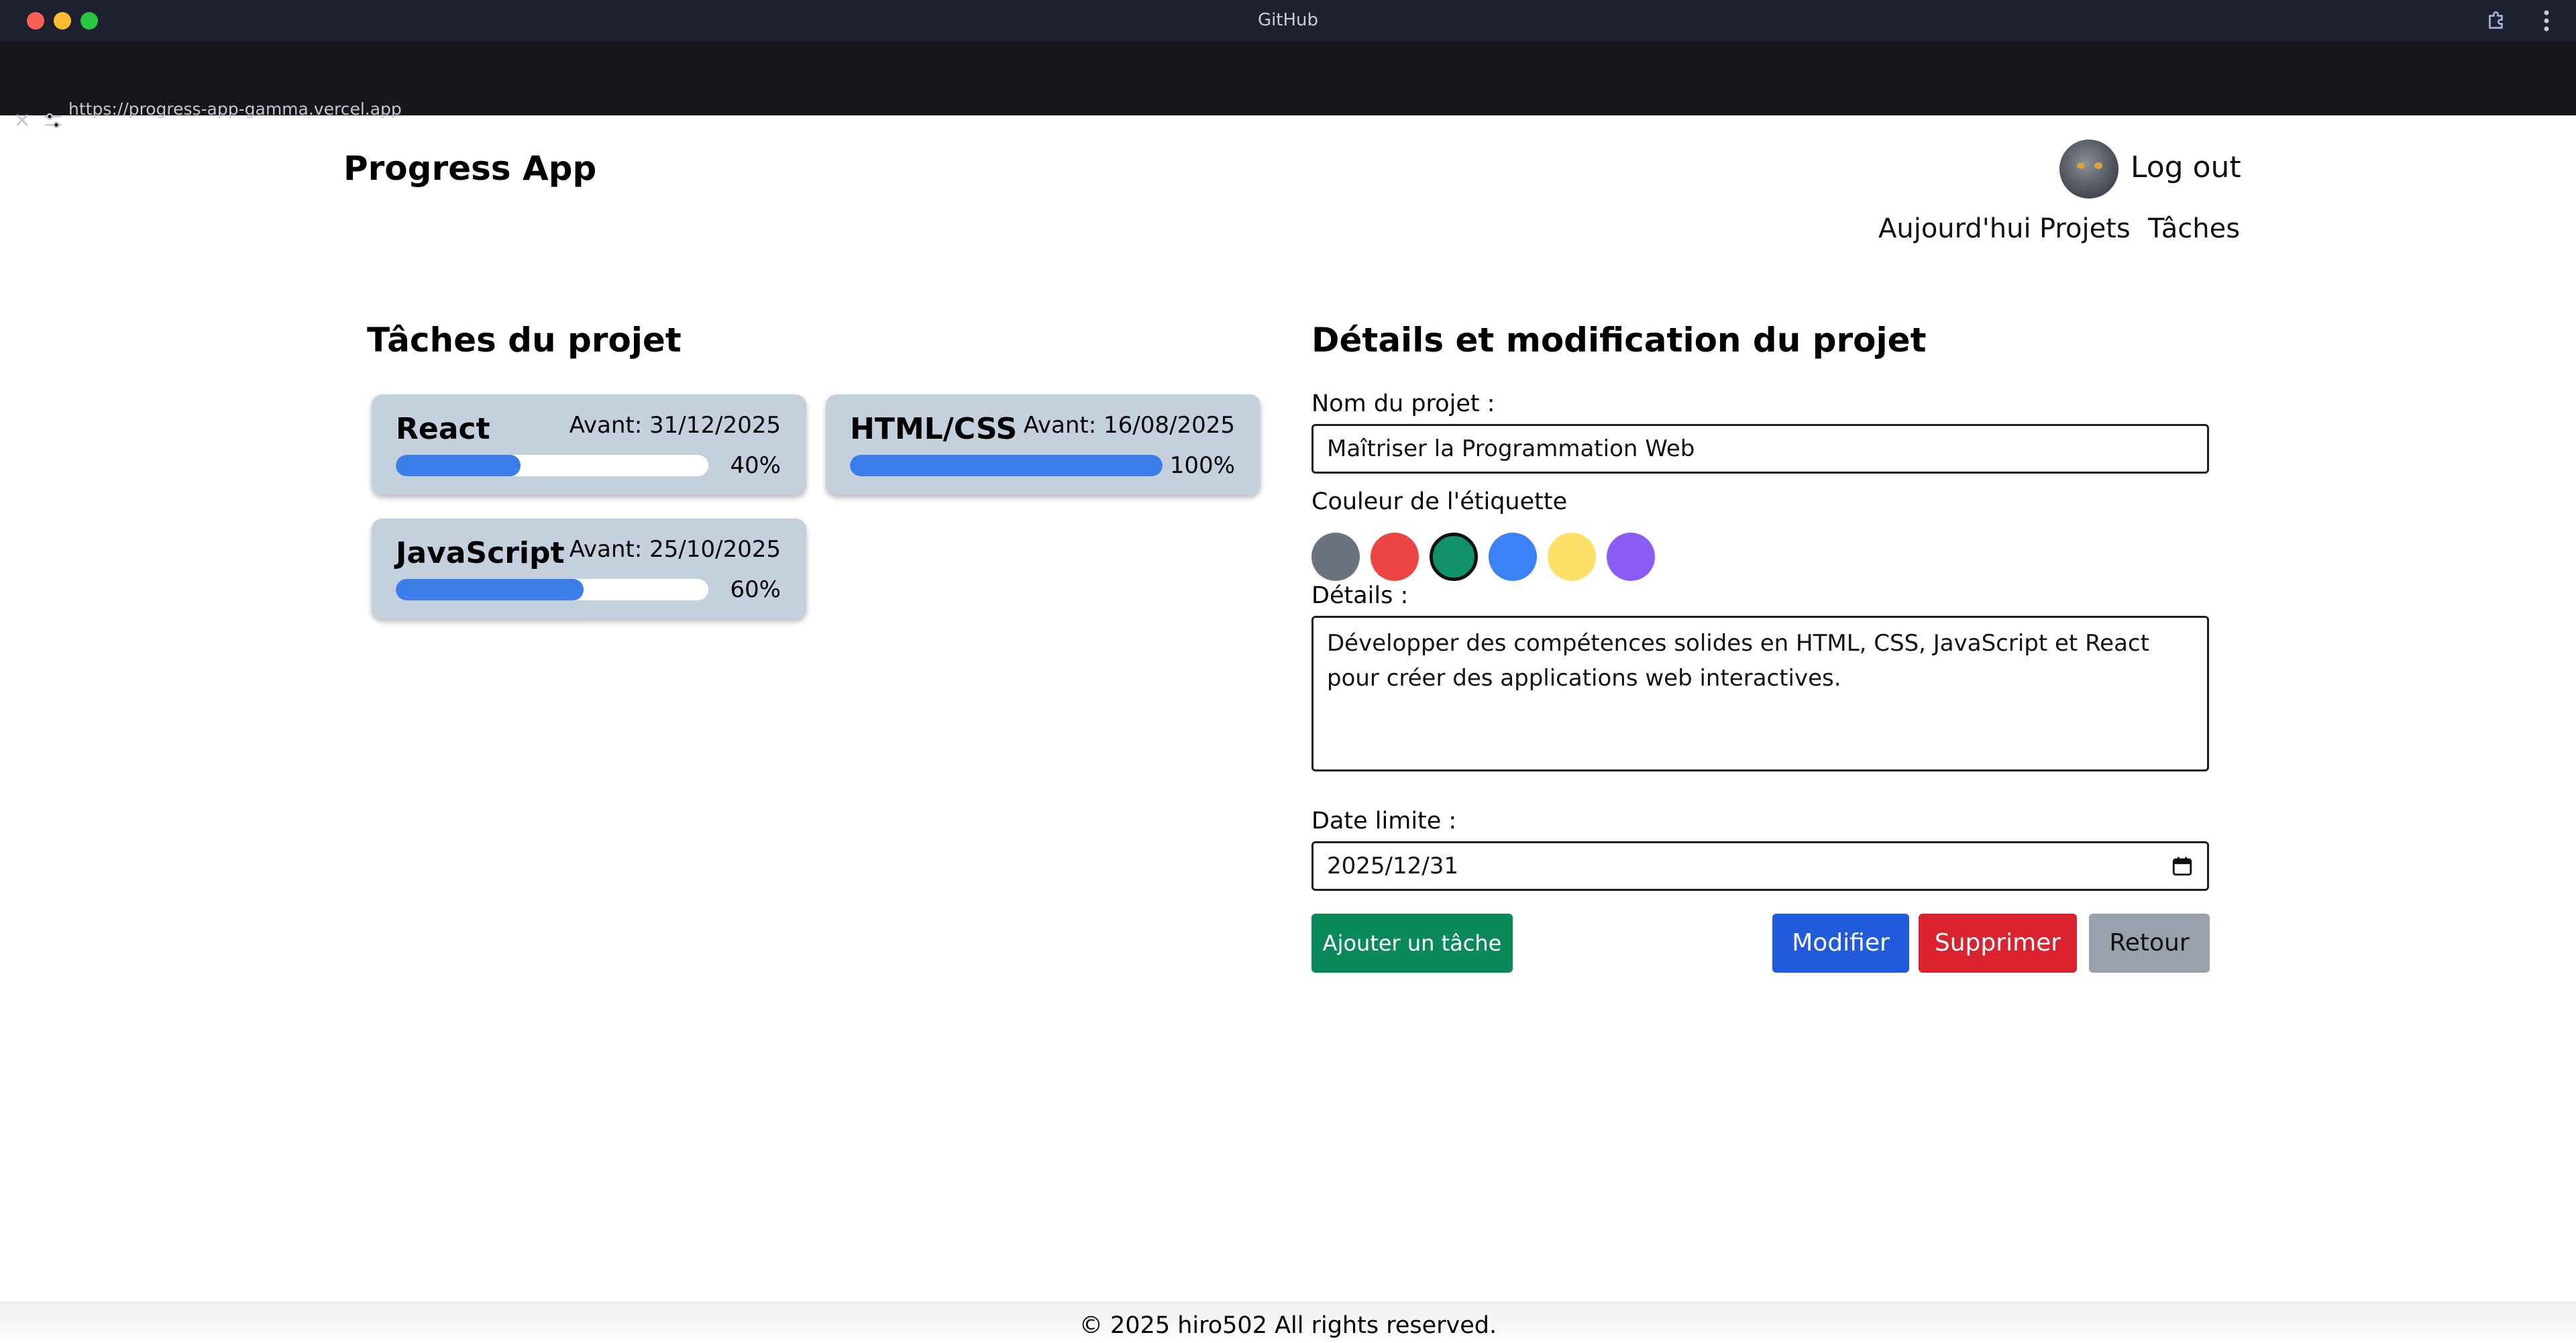 The image size is (2576, 1343). Describe the element at coordinates (469, 168) in the screenshot. I see `app-title: Progress App` at that location.